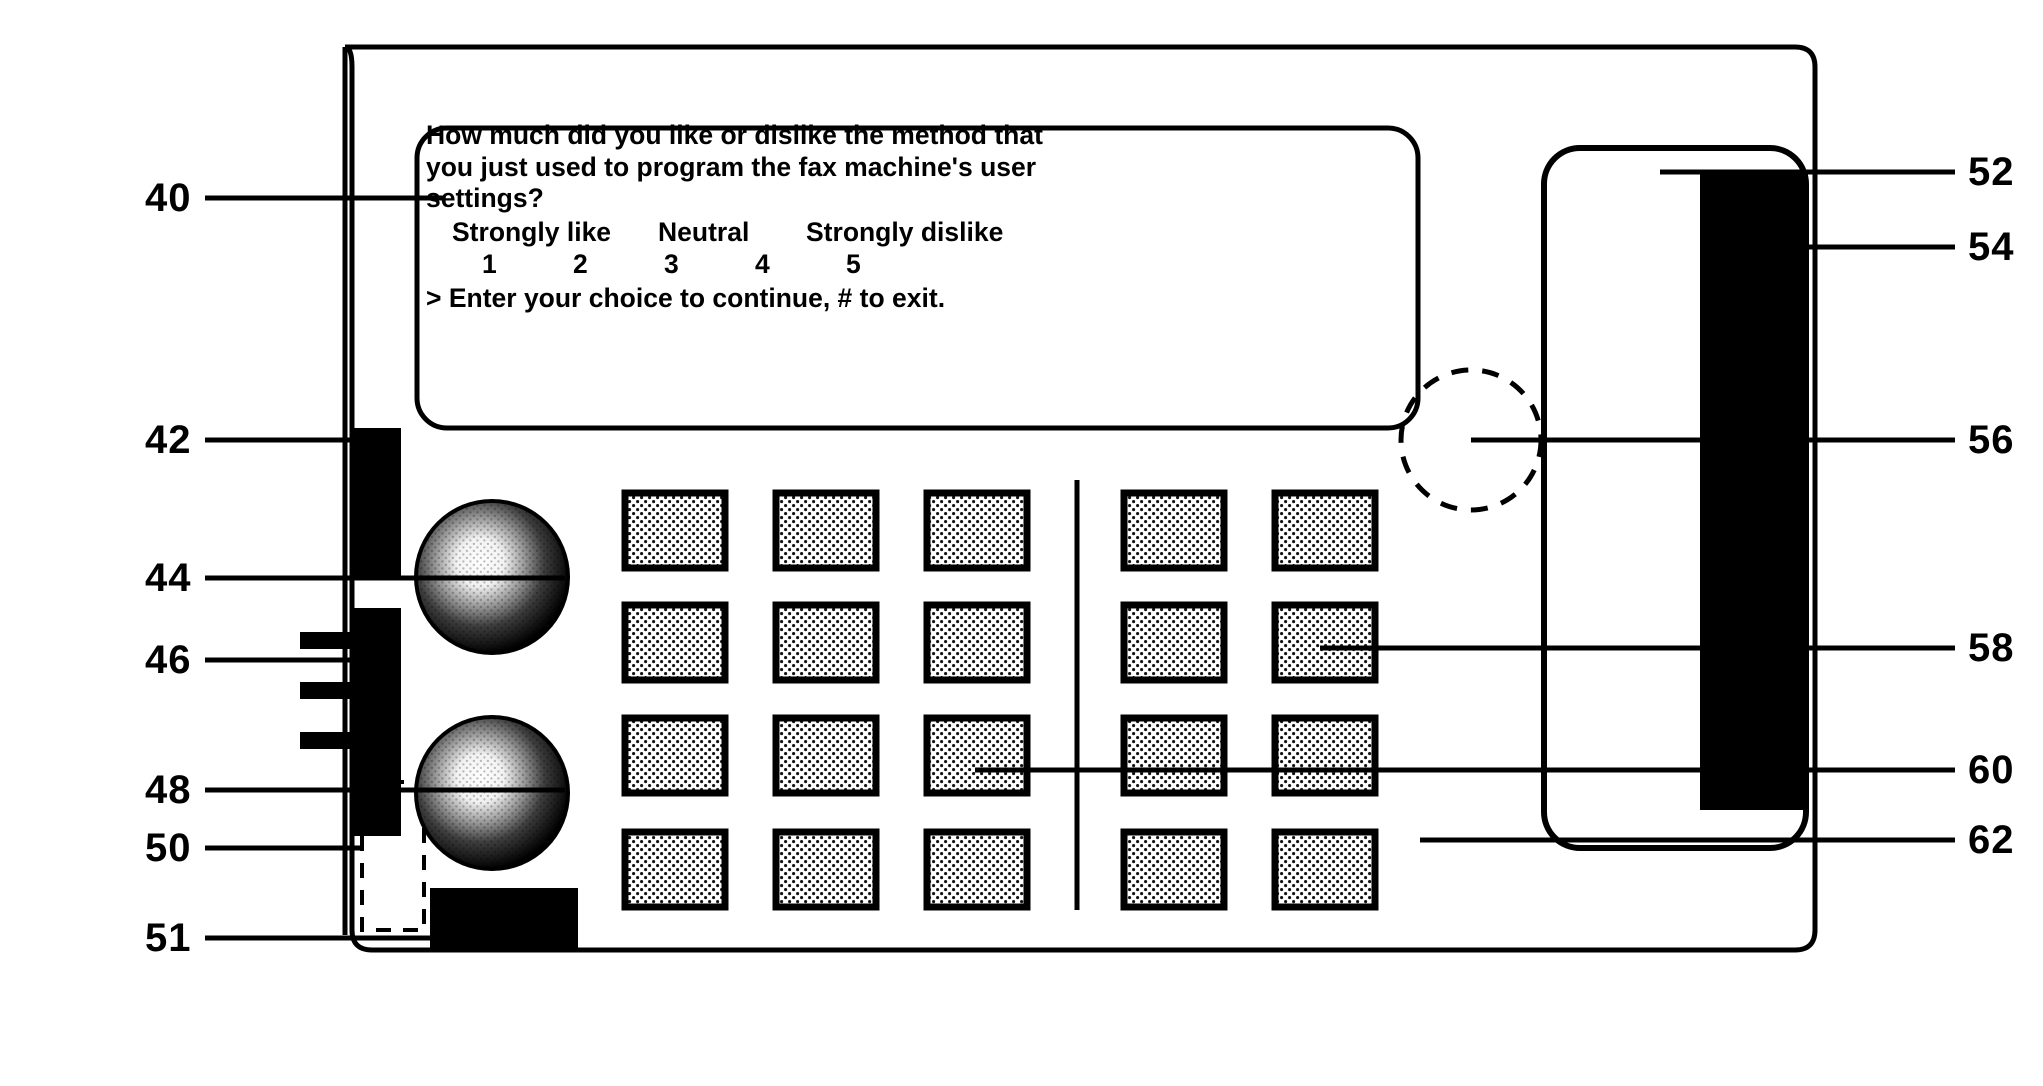  I want to click on scale-number-2: 2, so click(580, 264).